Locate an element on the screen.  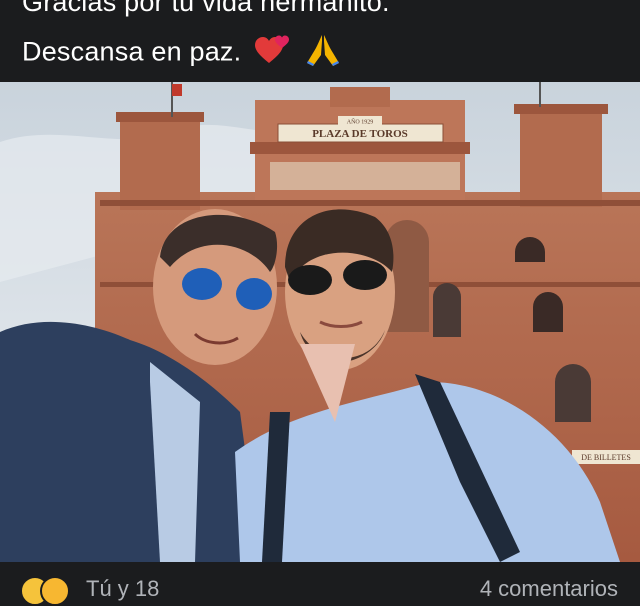
reaction-wow-icon is located at coordinates (55, 591).